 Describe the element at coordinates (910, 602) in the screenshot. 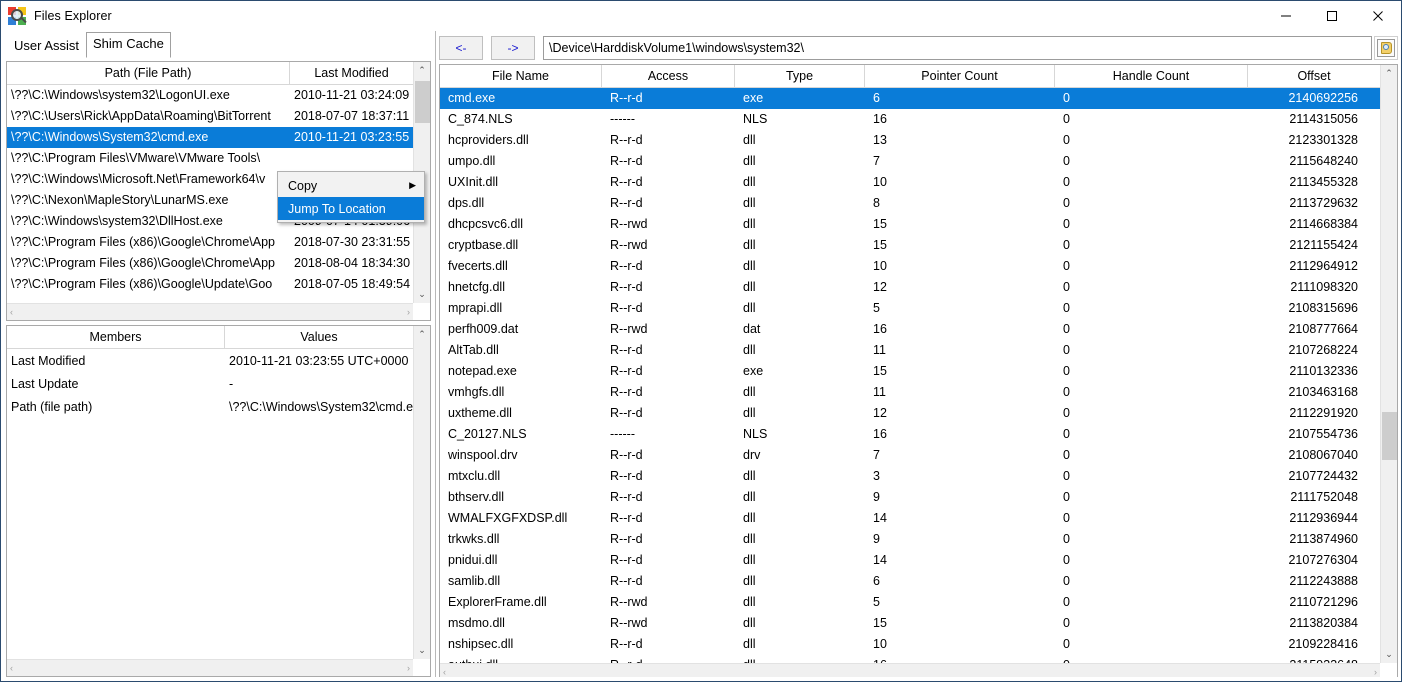

I see `table-row: ExplorerFrame.dll R--rwd dll 5 0 2110721296` at that location.